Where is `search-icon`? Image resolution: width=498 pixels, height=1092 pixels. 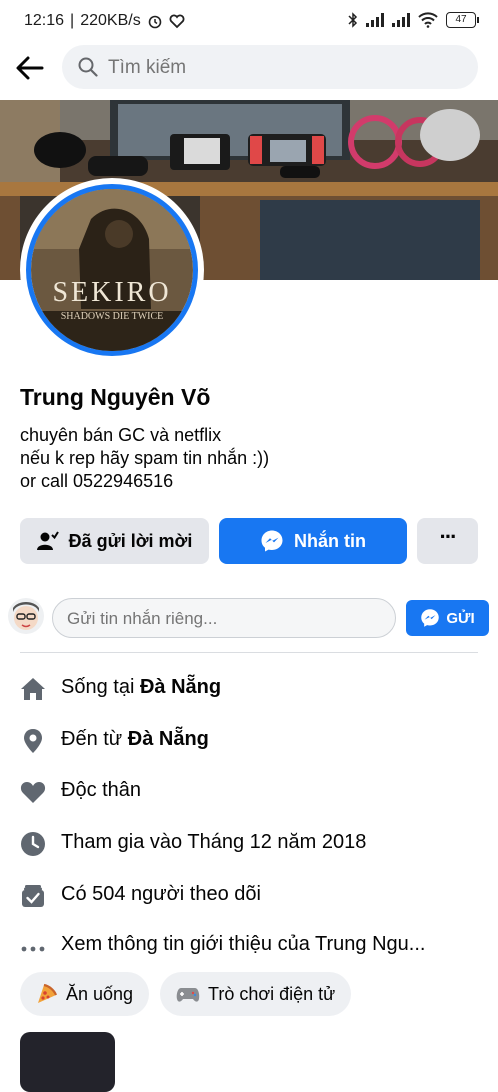
search-icon is located at coordinates (88, 67).